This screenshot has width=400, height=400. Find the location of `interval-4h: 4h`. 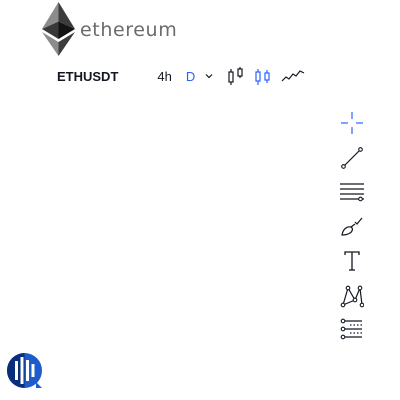

interval-4h: 4h is located at coordinates (164, 76).